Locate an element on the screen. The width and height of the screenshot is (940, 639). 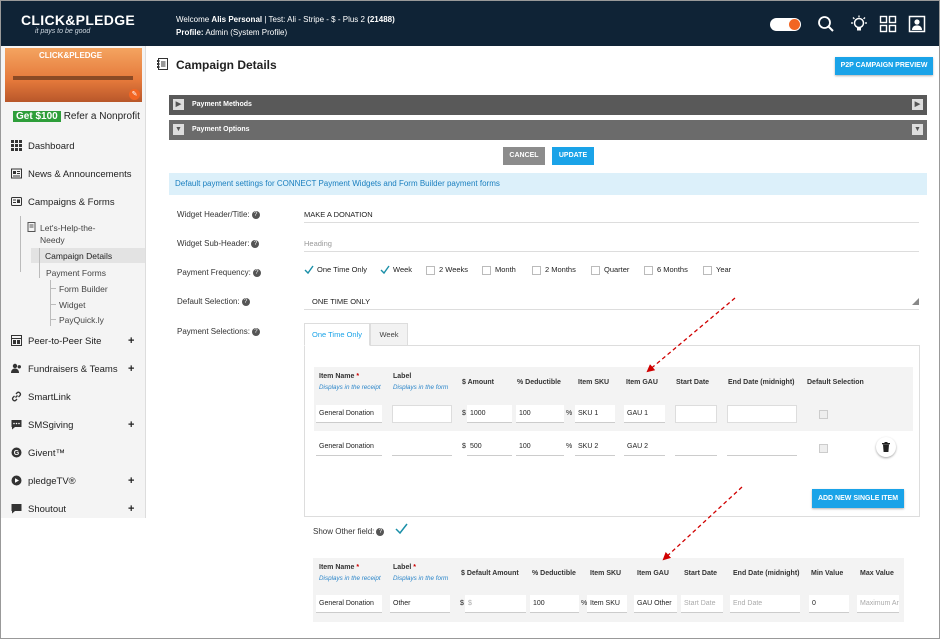
sidebar-item-dashboard: Dashboard is located at coordinates (73, 146).